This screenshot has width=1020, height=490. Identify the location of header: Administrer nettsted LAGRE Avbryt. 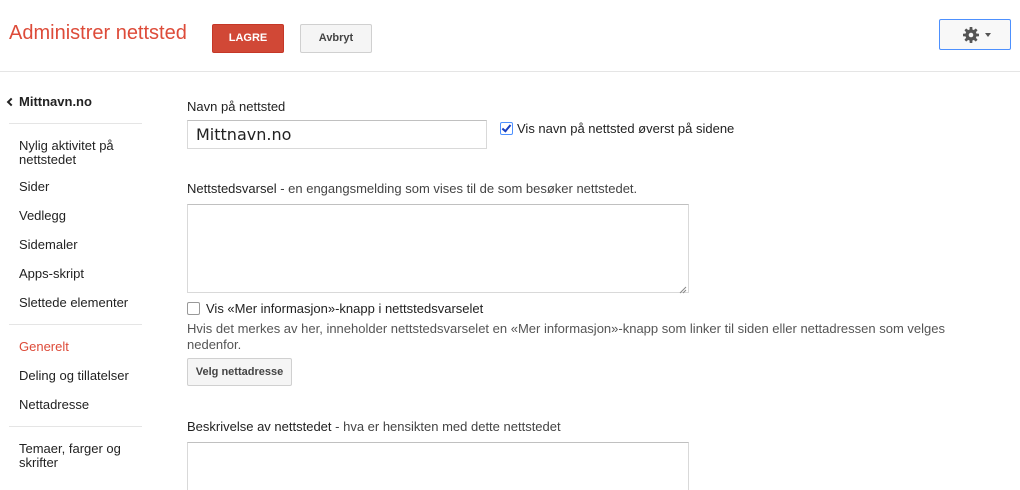
(510, 36).